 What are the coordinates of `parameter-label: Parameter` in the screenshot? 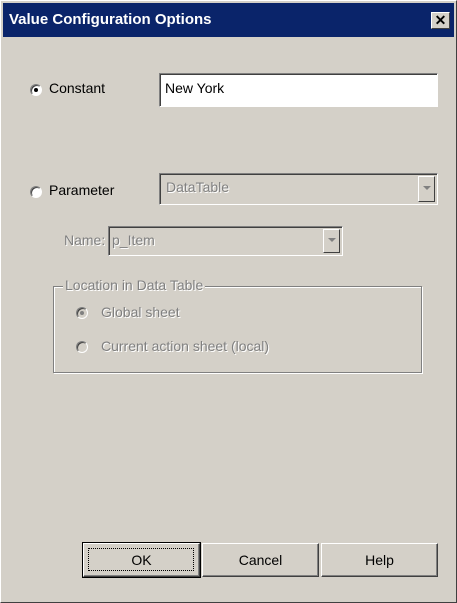 It's located at (81, 190).